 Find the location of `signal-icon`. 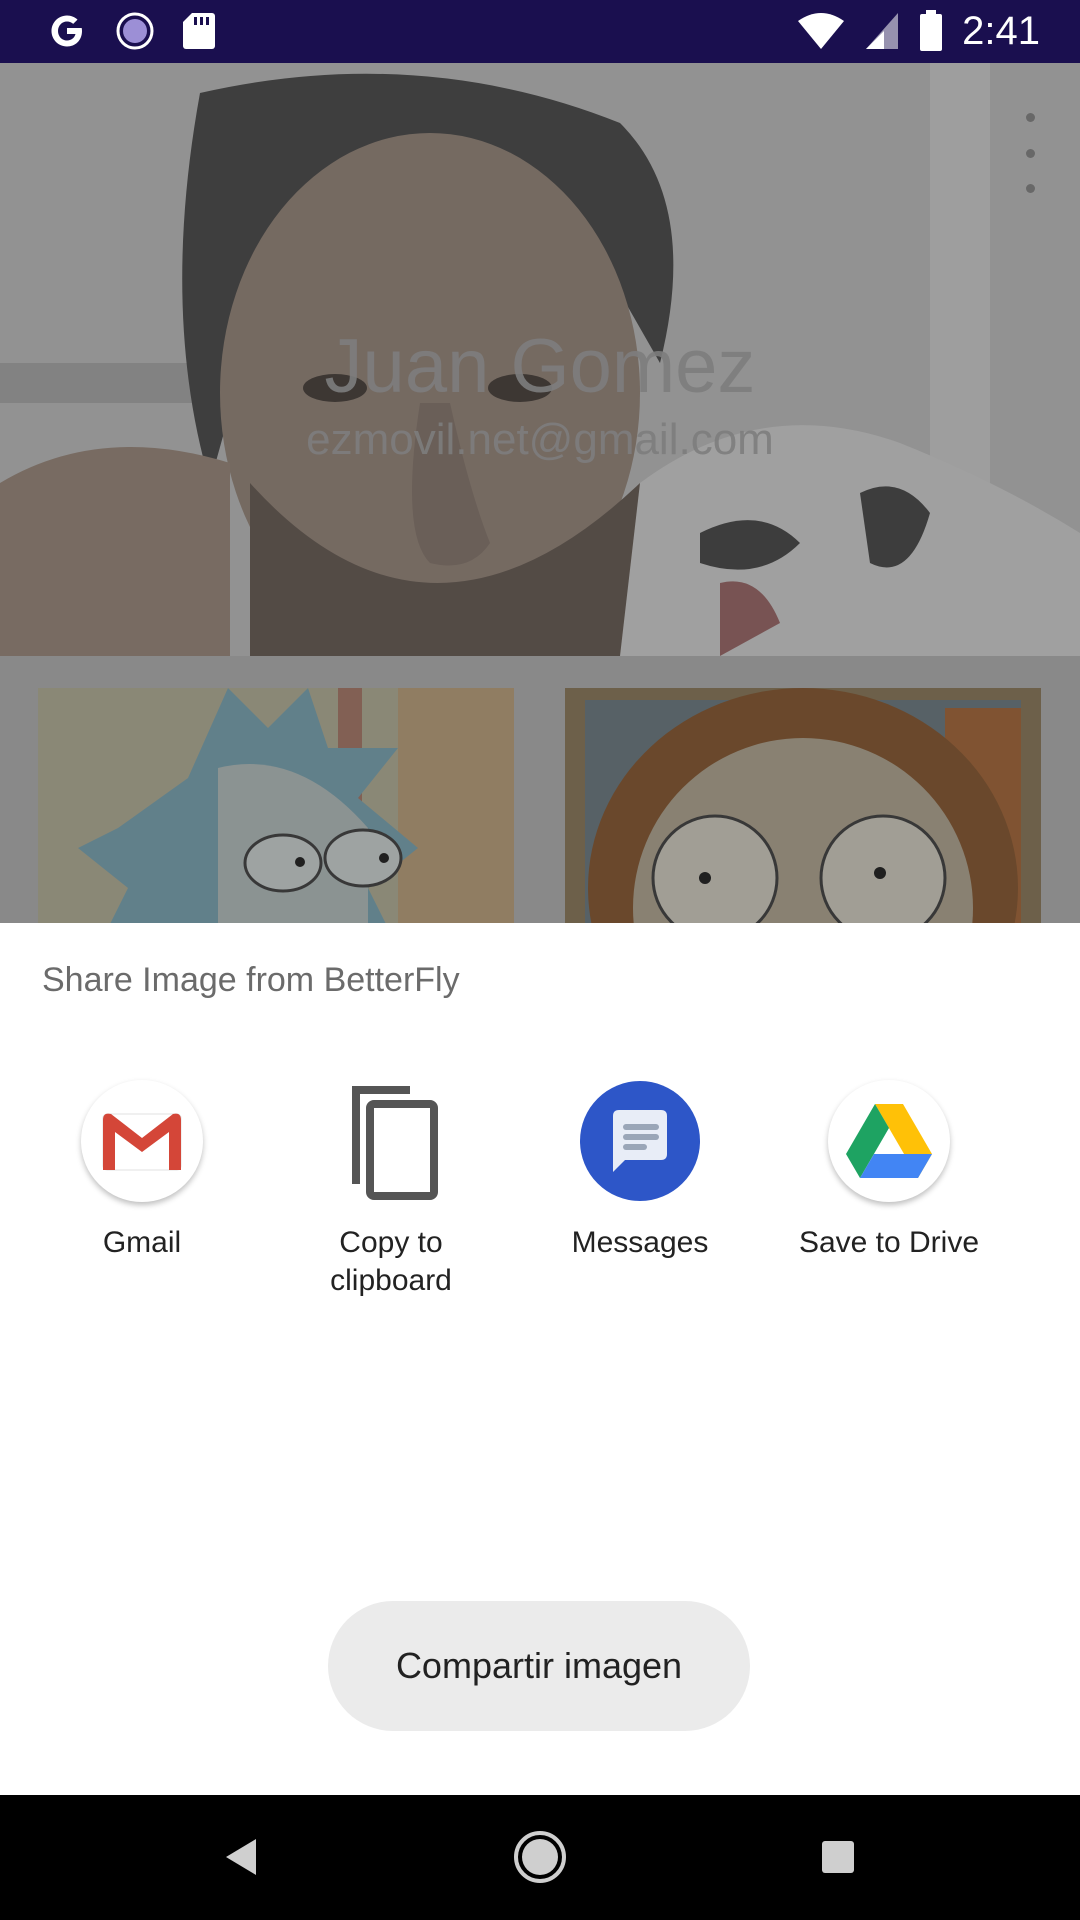

signal-icon is located at coordinates (882, 31).